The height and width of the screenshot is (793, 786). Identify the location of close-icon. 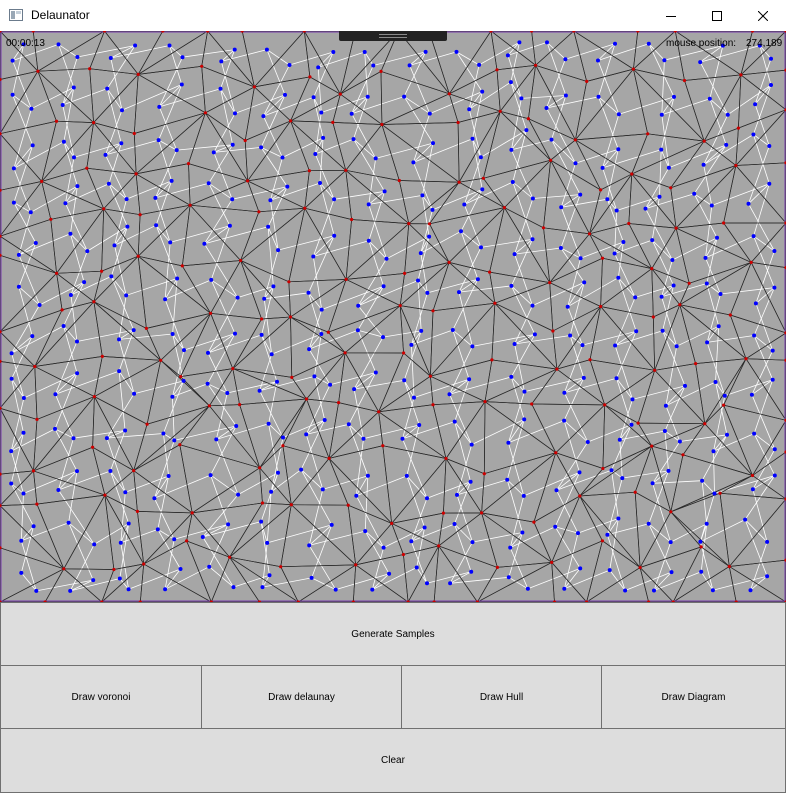
(763, 15).